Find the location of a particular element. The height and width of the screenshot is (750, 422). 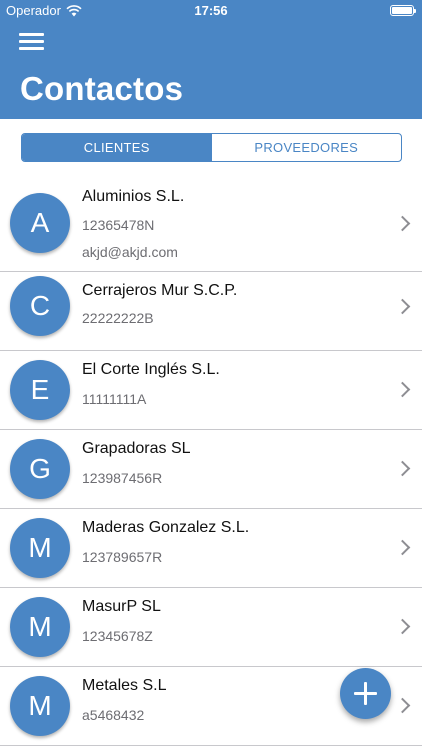

battery-icon is located at coordinates (403, 10).